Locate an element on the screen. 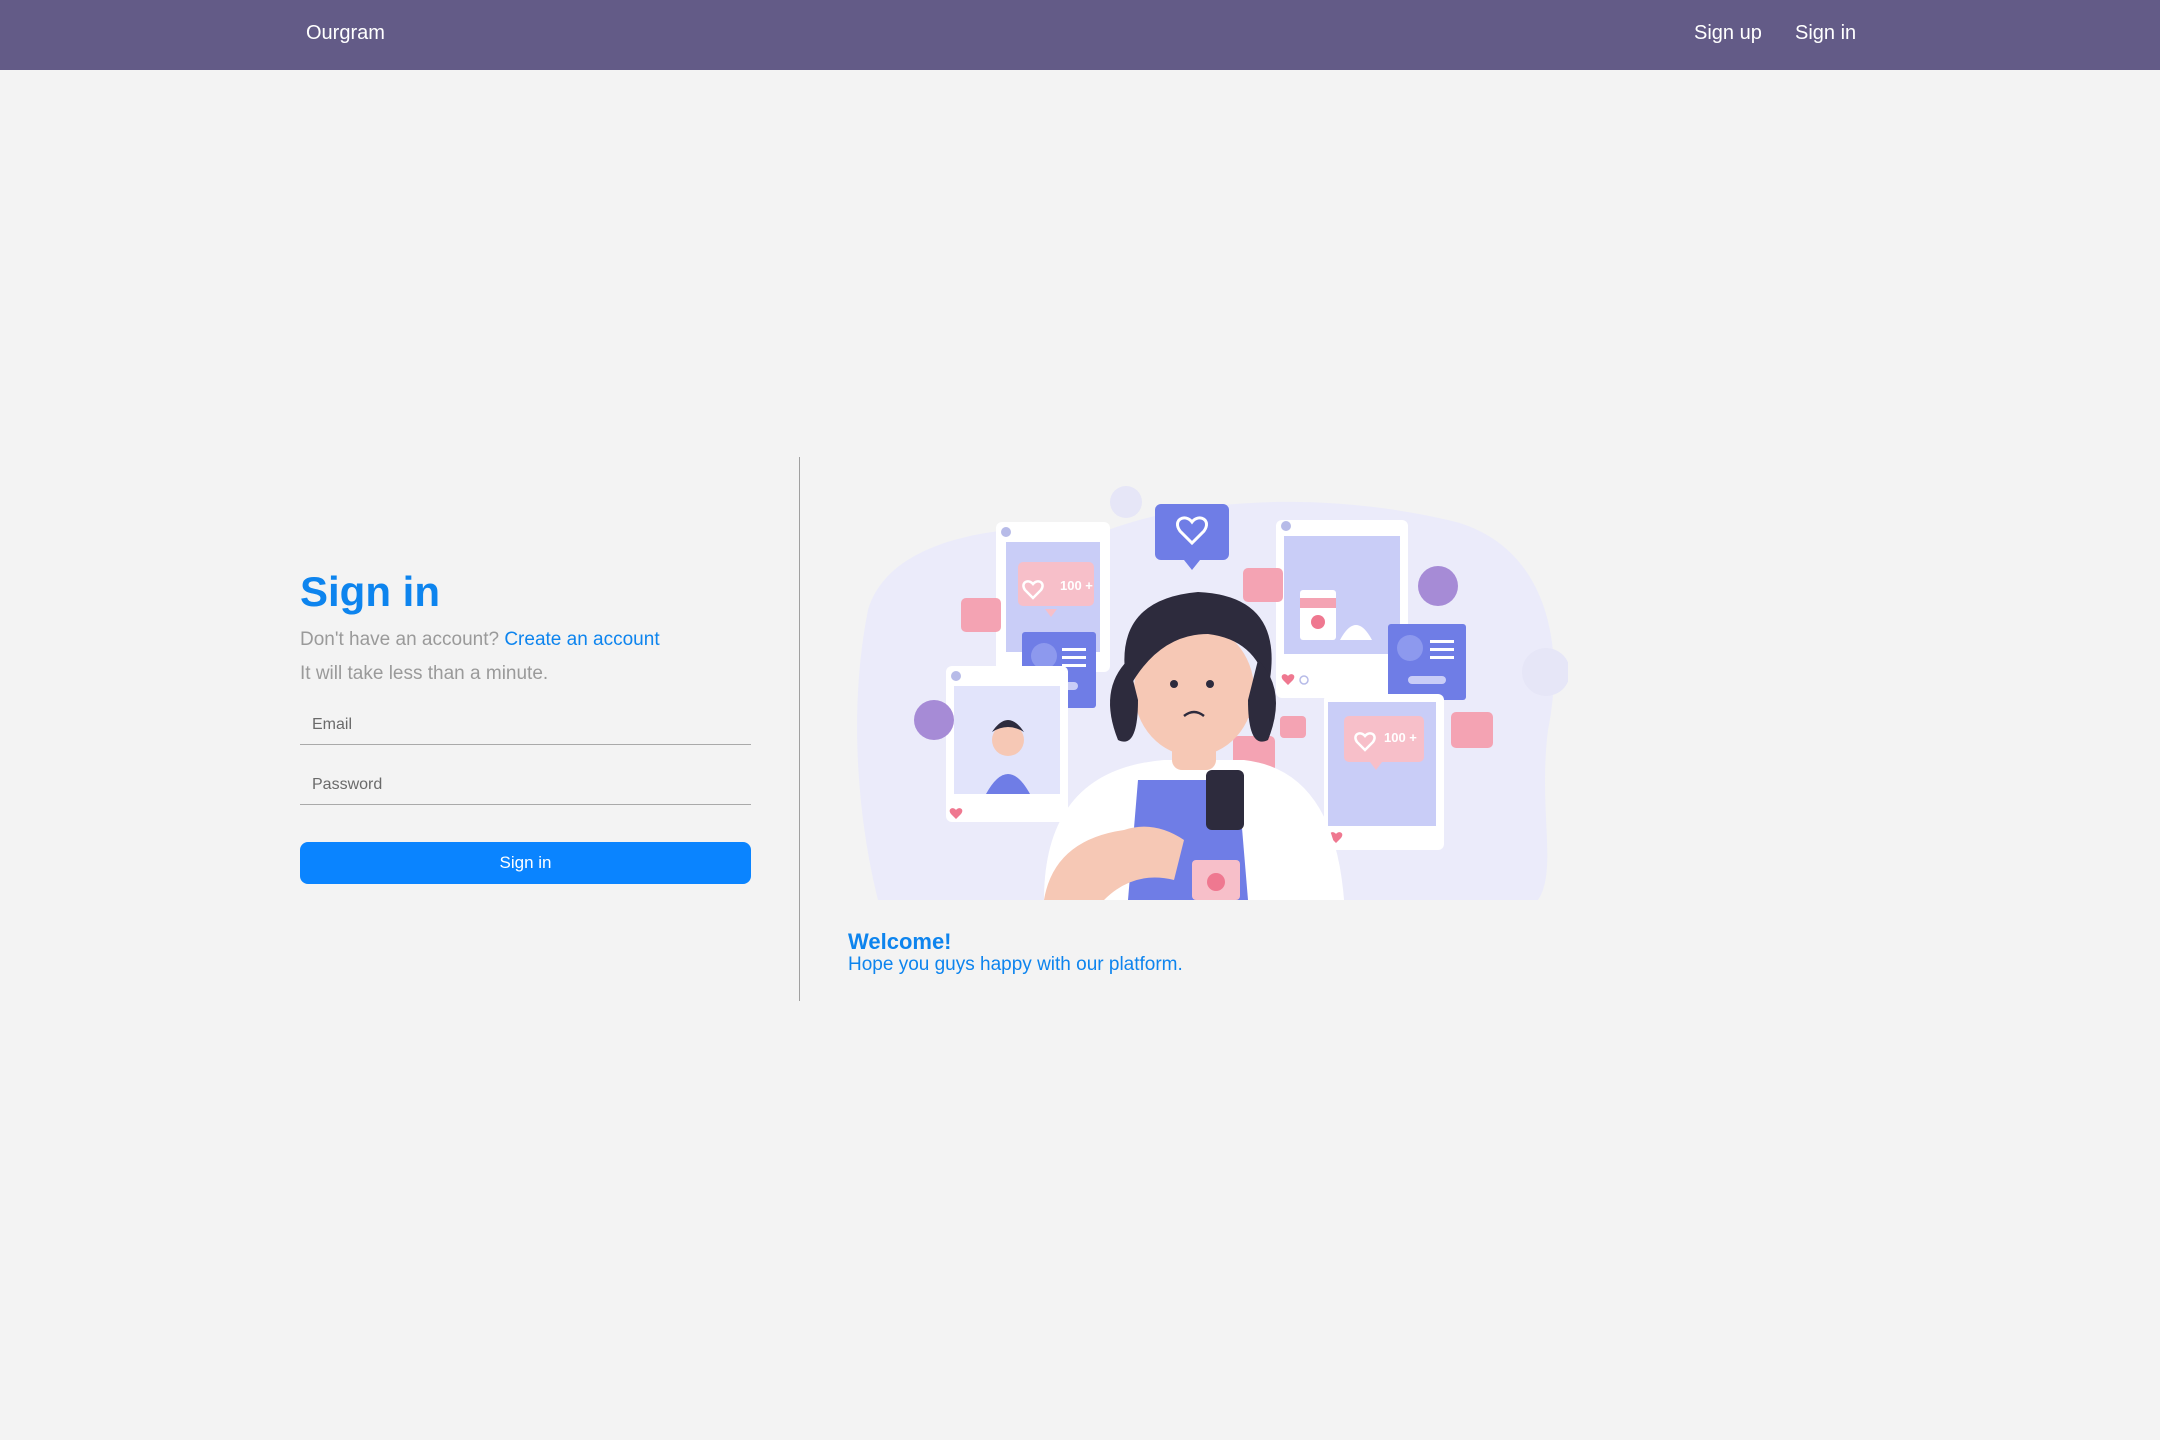 This screenshot has width=2160, height=1440. email-field is located at coordinates (525, 725).